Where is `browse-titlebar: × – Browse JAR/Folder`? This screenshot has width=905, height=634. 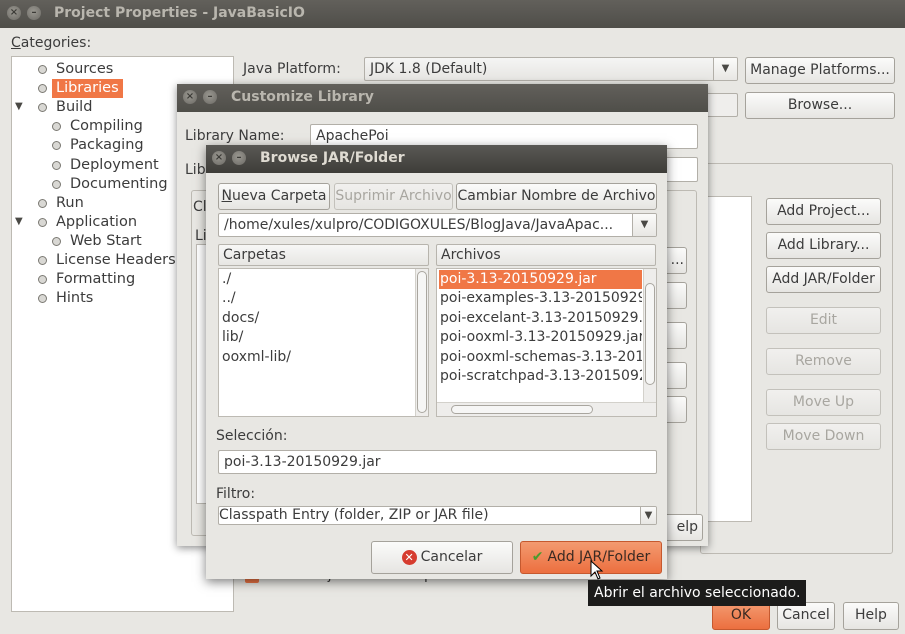
browse-titlebar: × – Browse JAR/Folder is located at coordinates (436, 159).